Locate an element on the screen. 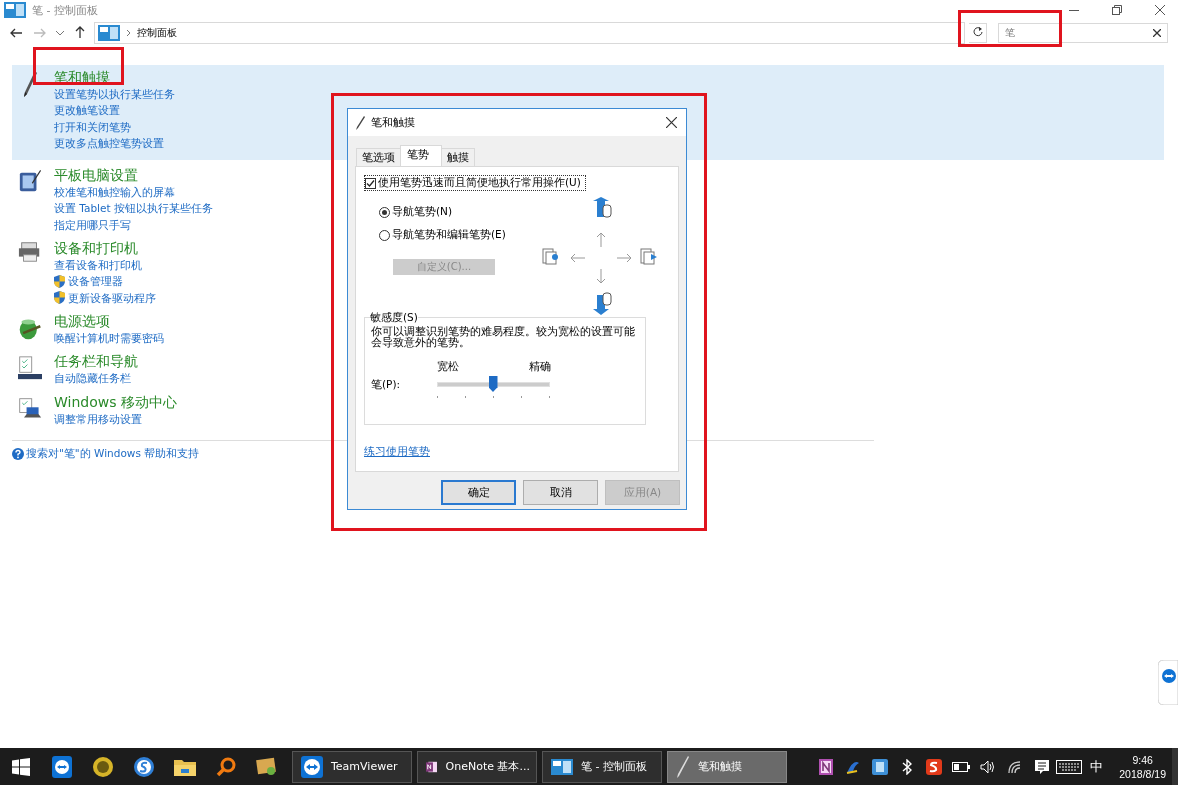 This screenshot has height=785, width=1178. max-label: 精确 is located at coordinates (540, 367).